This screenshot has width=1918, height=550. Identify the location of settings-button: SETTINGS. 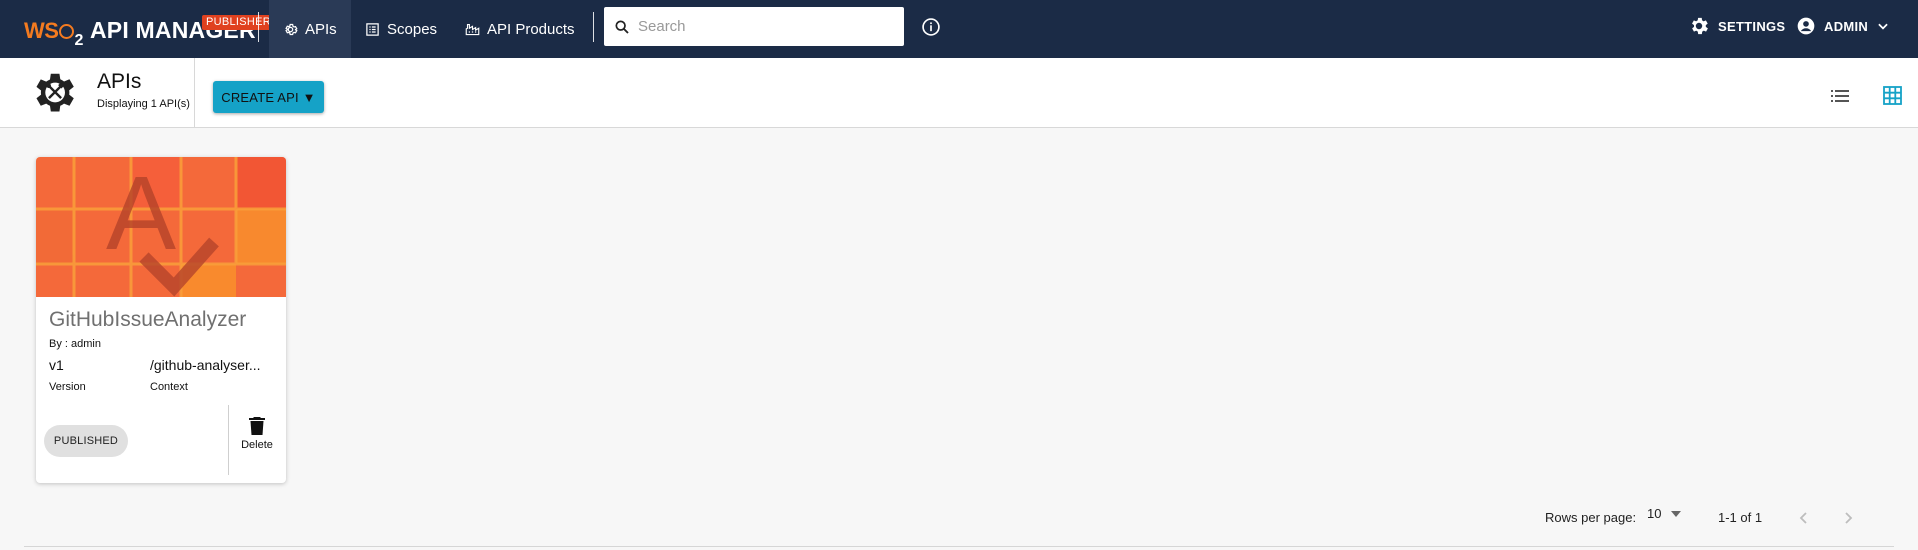
(1736, 26).